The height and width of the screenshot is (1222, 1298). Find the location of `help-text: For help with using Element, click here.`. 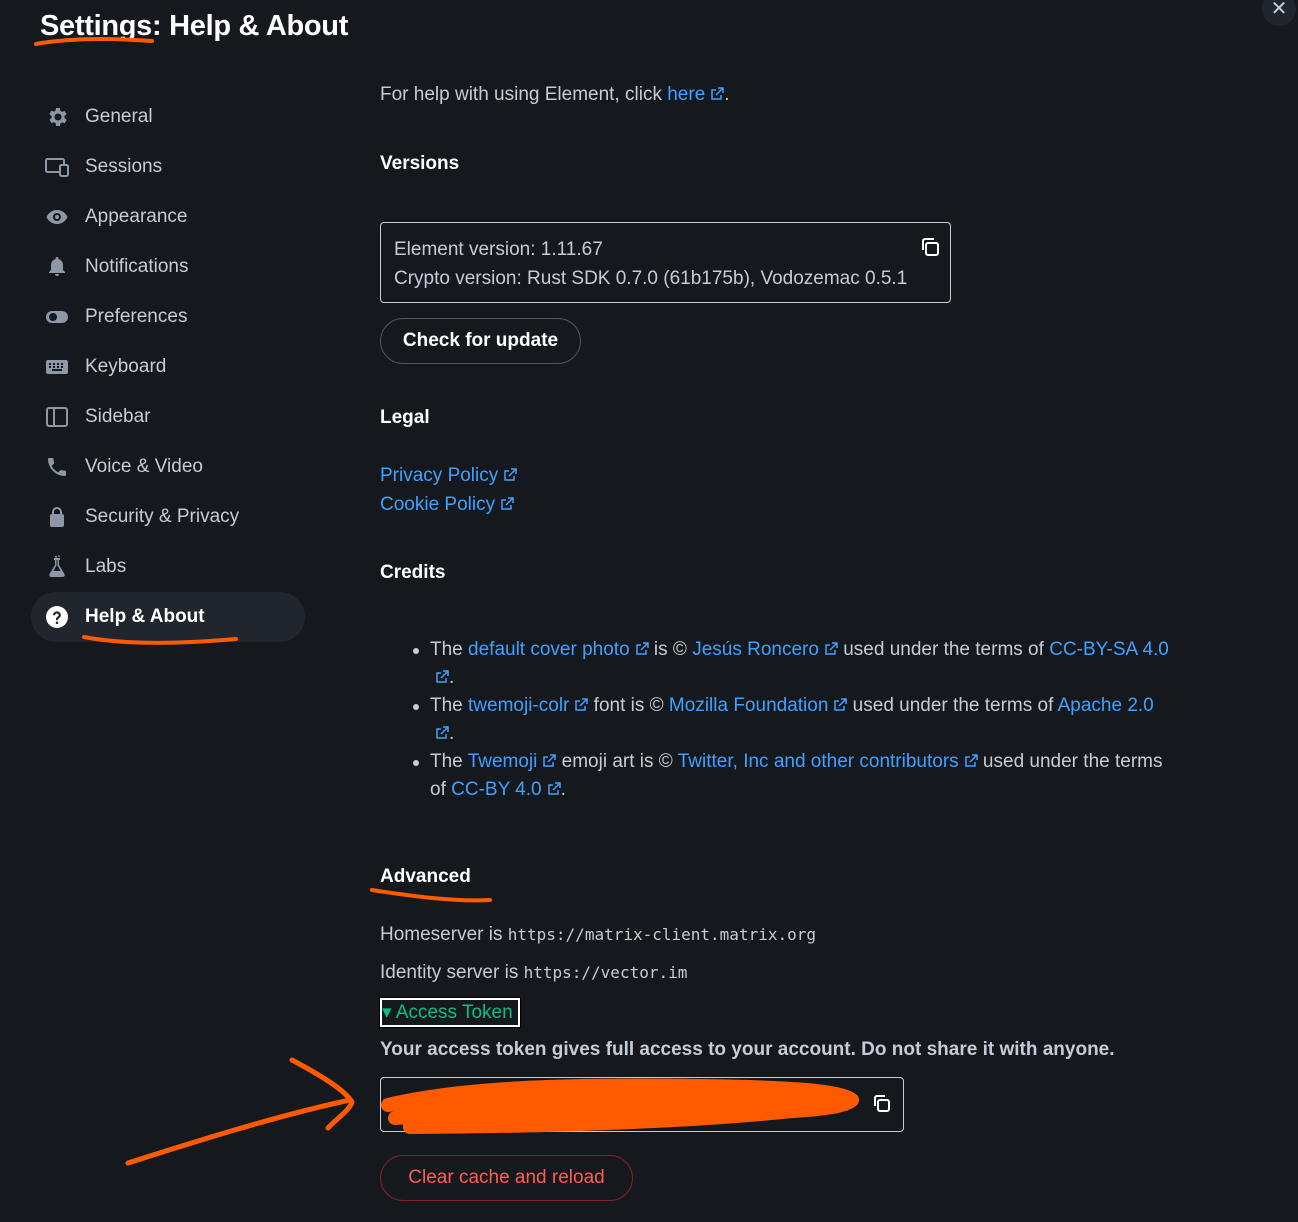

help-text: For help with using Element, click here. is located at coordinates (555, 95).